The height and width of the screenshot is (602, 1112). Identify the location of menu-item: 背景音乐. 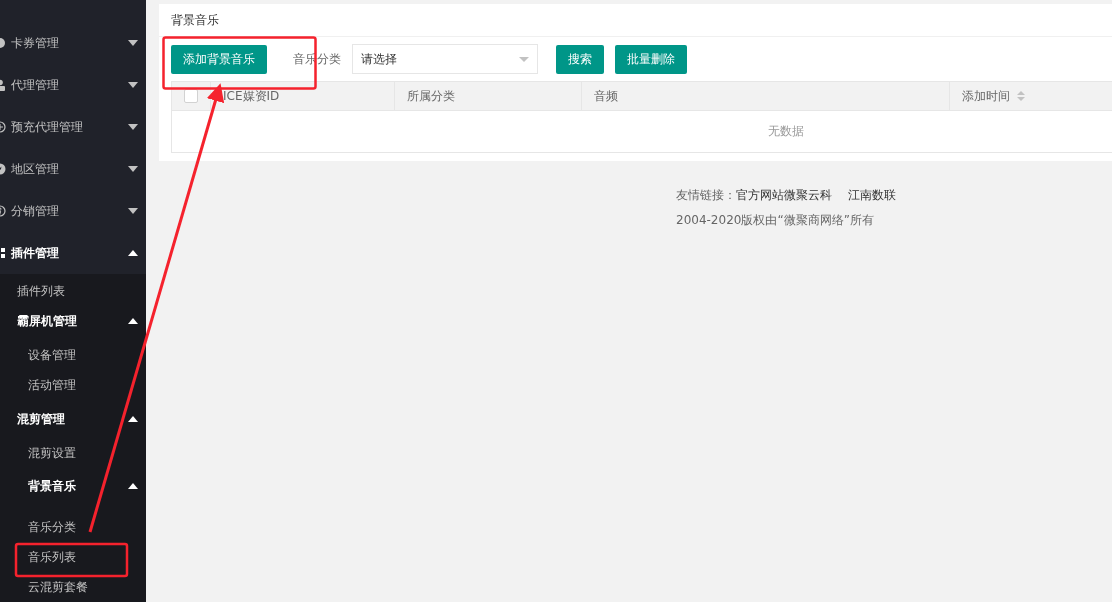
(52, 486).